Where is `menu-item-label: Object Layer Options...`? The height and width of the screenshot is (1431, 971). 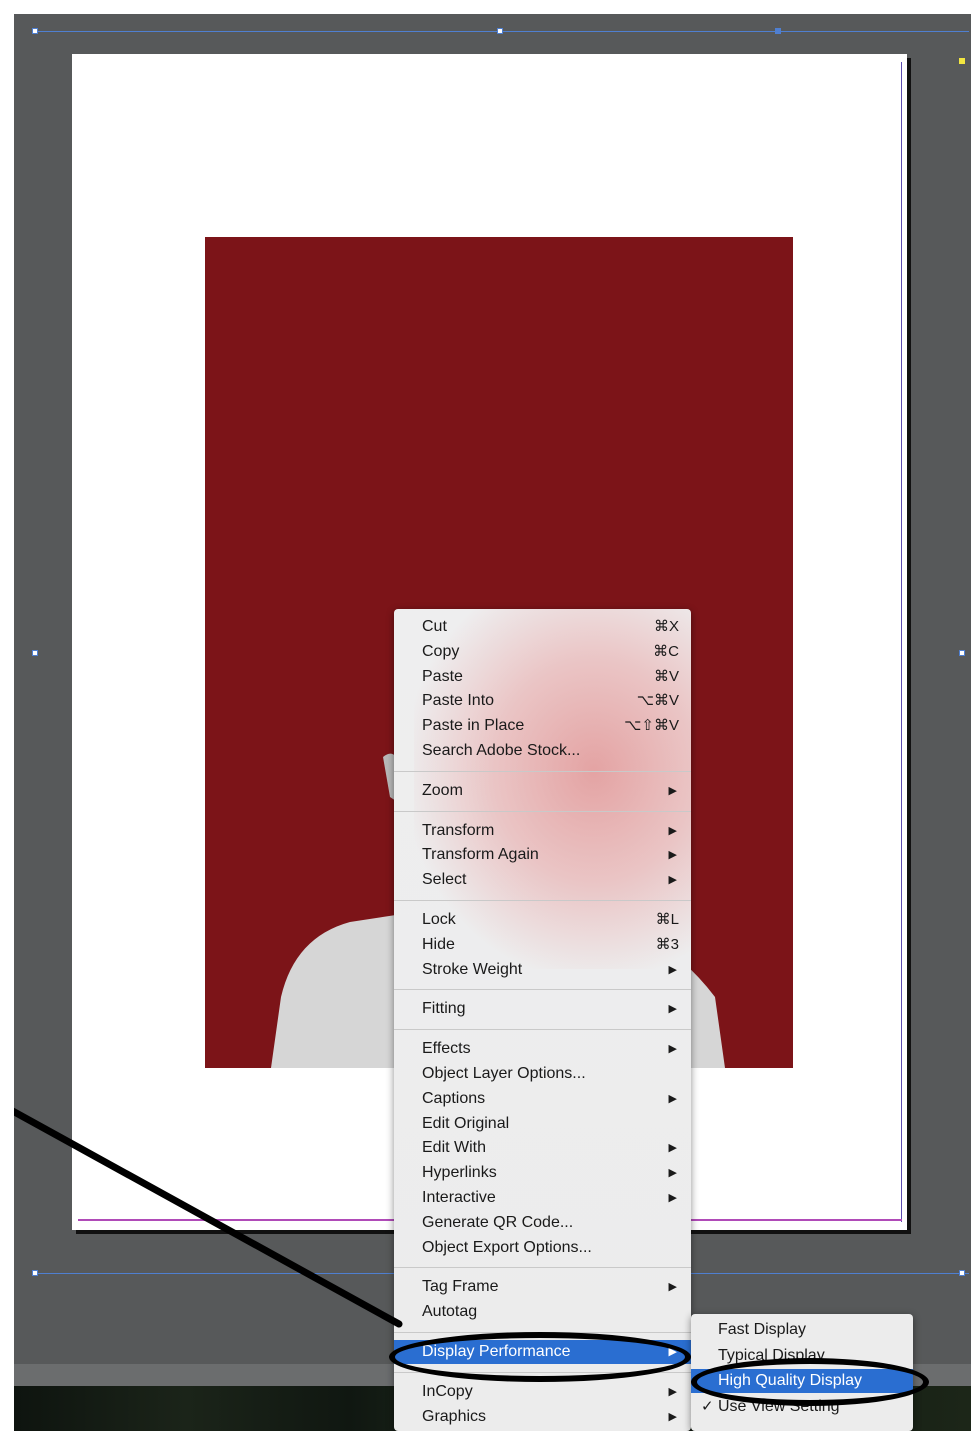 menu-item-label: Object Layer Options... is located at coordinates (504, 1073).